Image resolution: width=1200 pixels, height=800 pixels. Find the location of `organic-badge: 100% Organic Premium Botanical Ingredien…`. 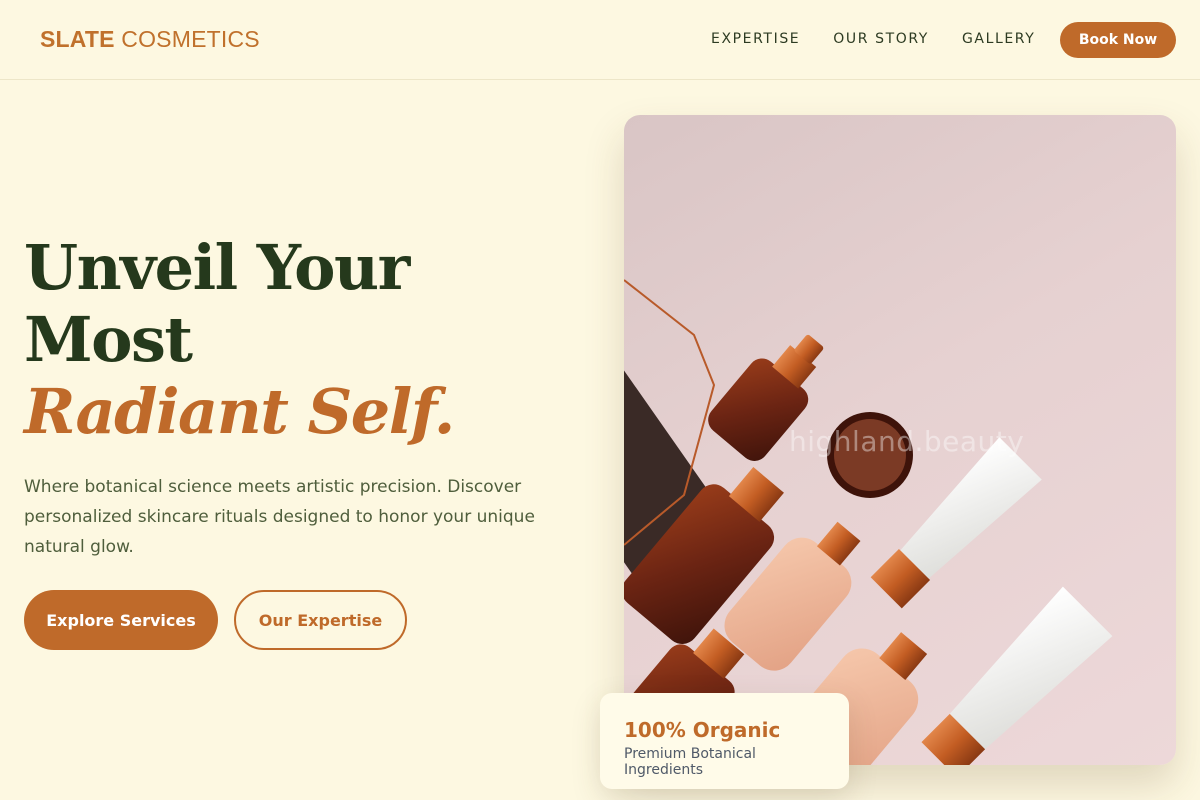

organic-badge: 100% Organic Premium Botanical Ingredien… is located at coordinates (724, 741).